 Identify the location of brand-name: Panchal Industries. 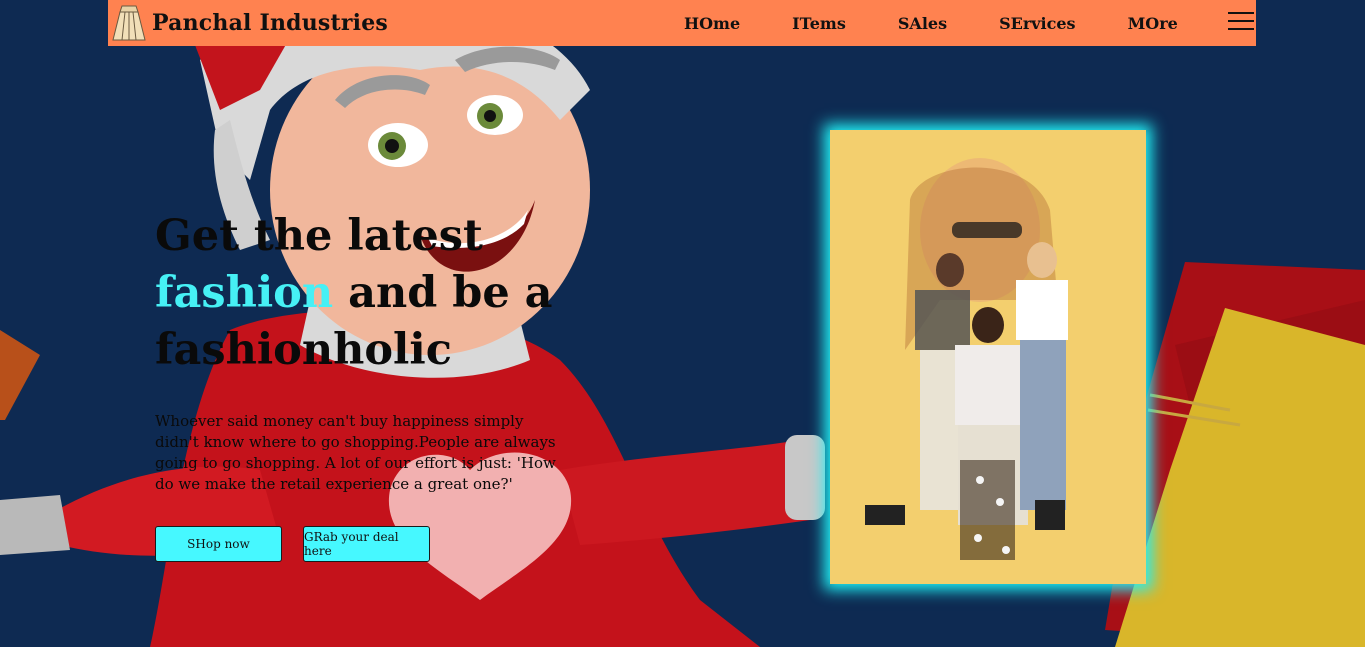
(270, 23).